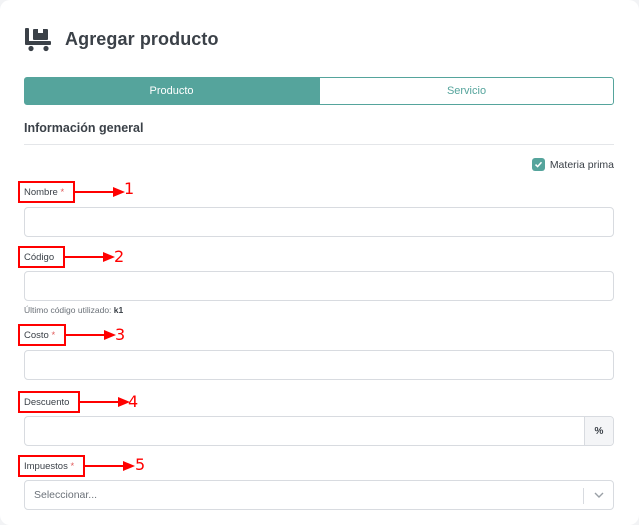 The image size is (639, 525). Describe the element at coordinates (38, 40) in the screenshot. I see `cart-box-icon` at that location.